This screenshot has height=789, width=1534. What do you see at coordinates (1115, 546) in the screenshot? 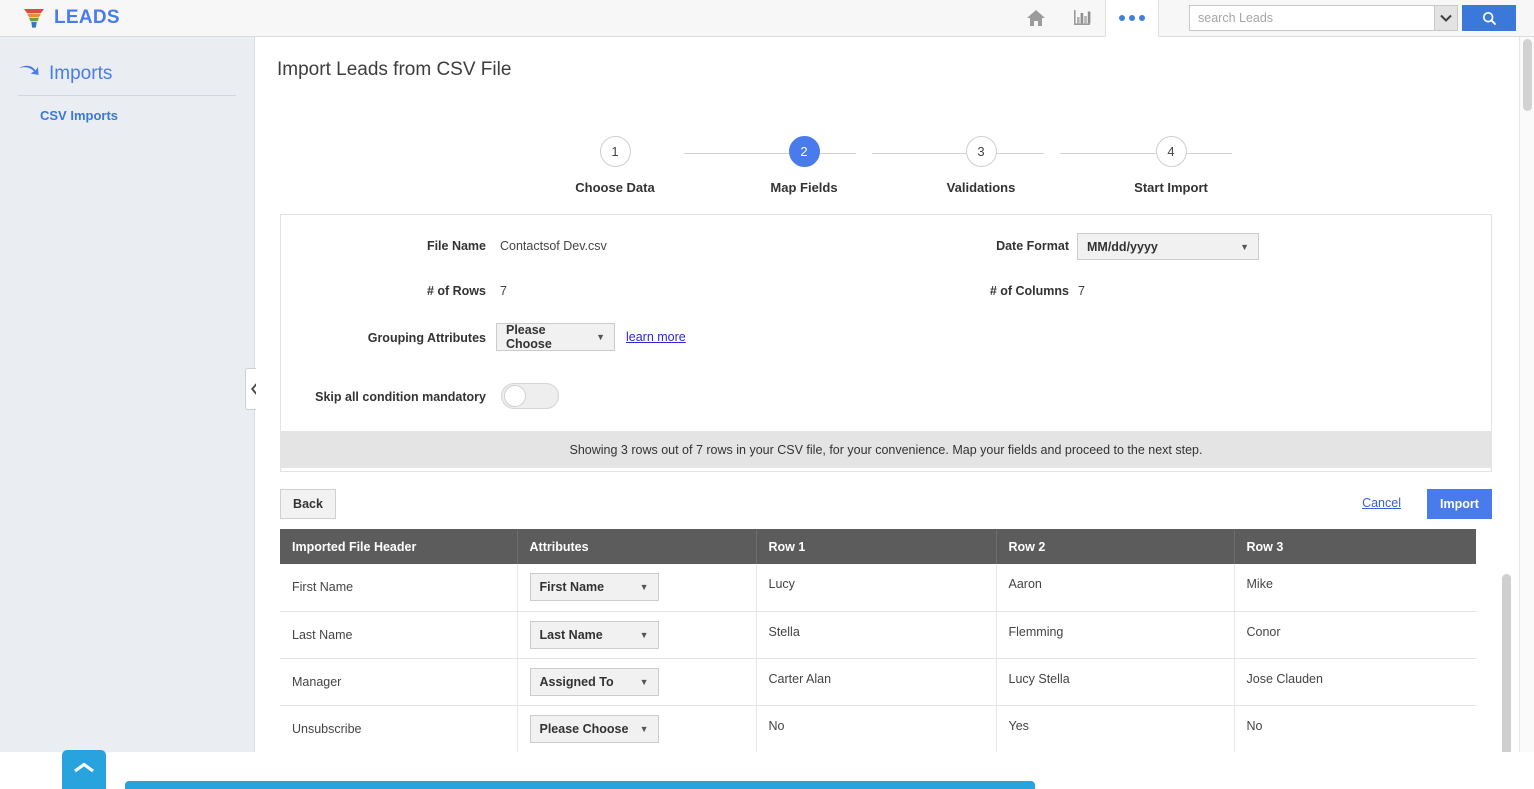
I see `col-row-2: Row 2` at bounding box center [1115, 546].